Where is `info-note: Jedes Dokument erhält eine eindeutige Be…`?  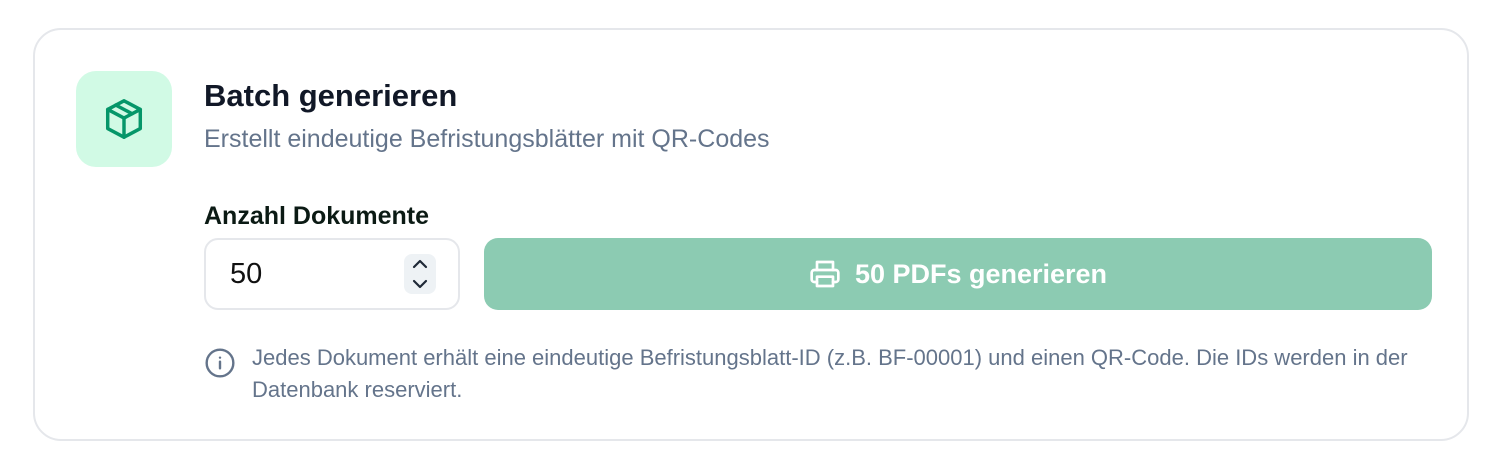
info-note: Jedes Dokument erhält eine eindeutige Be… is located at coordinates (830, 373).